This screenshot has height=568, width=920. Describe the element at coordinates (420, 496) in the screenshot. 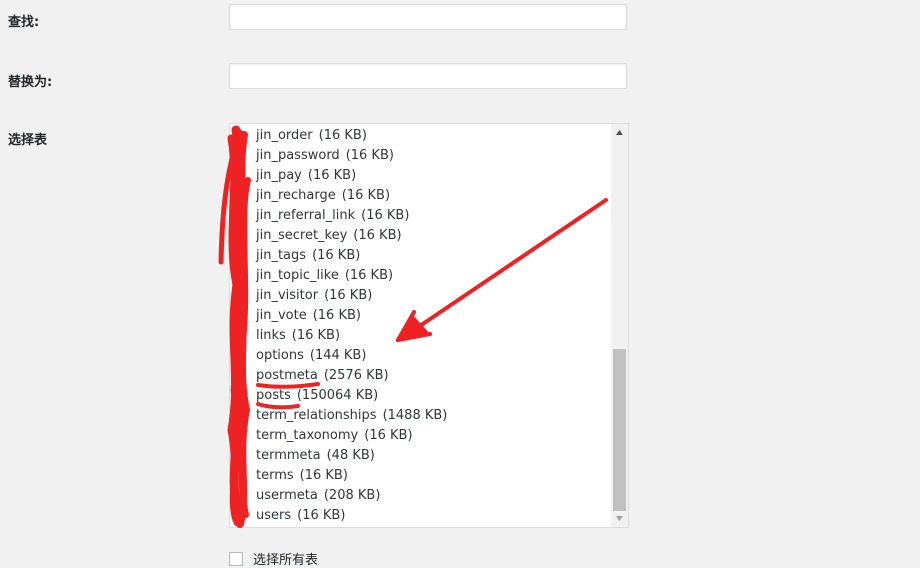

I see `table-option: usermeta (208 KB)` at that location.